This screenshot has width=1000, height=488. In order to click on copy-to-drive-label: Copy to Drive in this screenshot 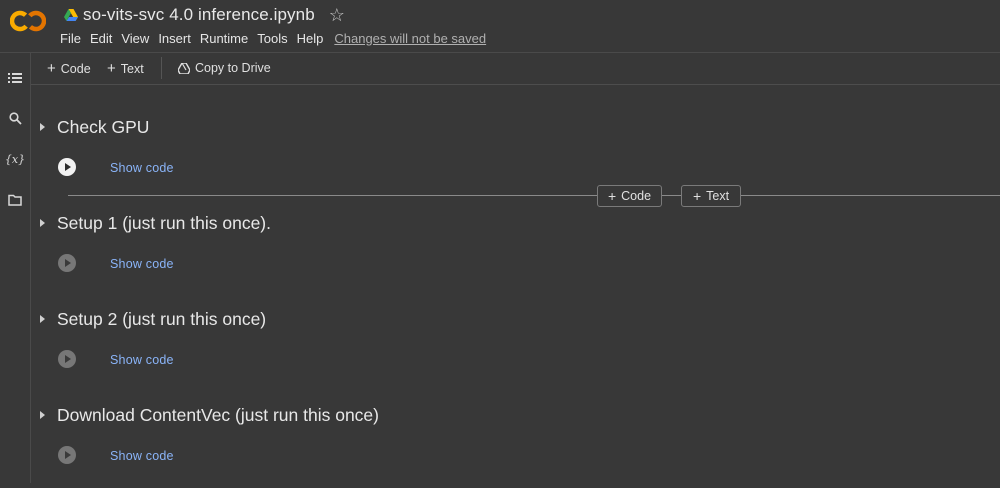, I will do `click(233, 68)`.